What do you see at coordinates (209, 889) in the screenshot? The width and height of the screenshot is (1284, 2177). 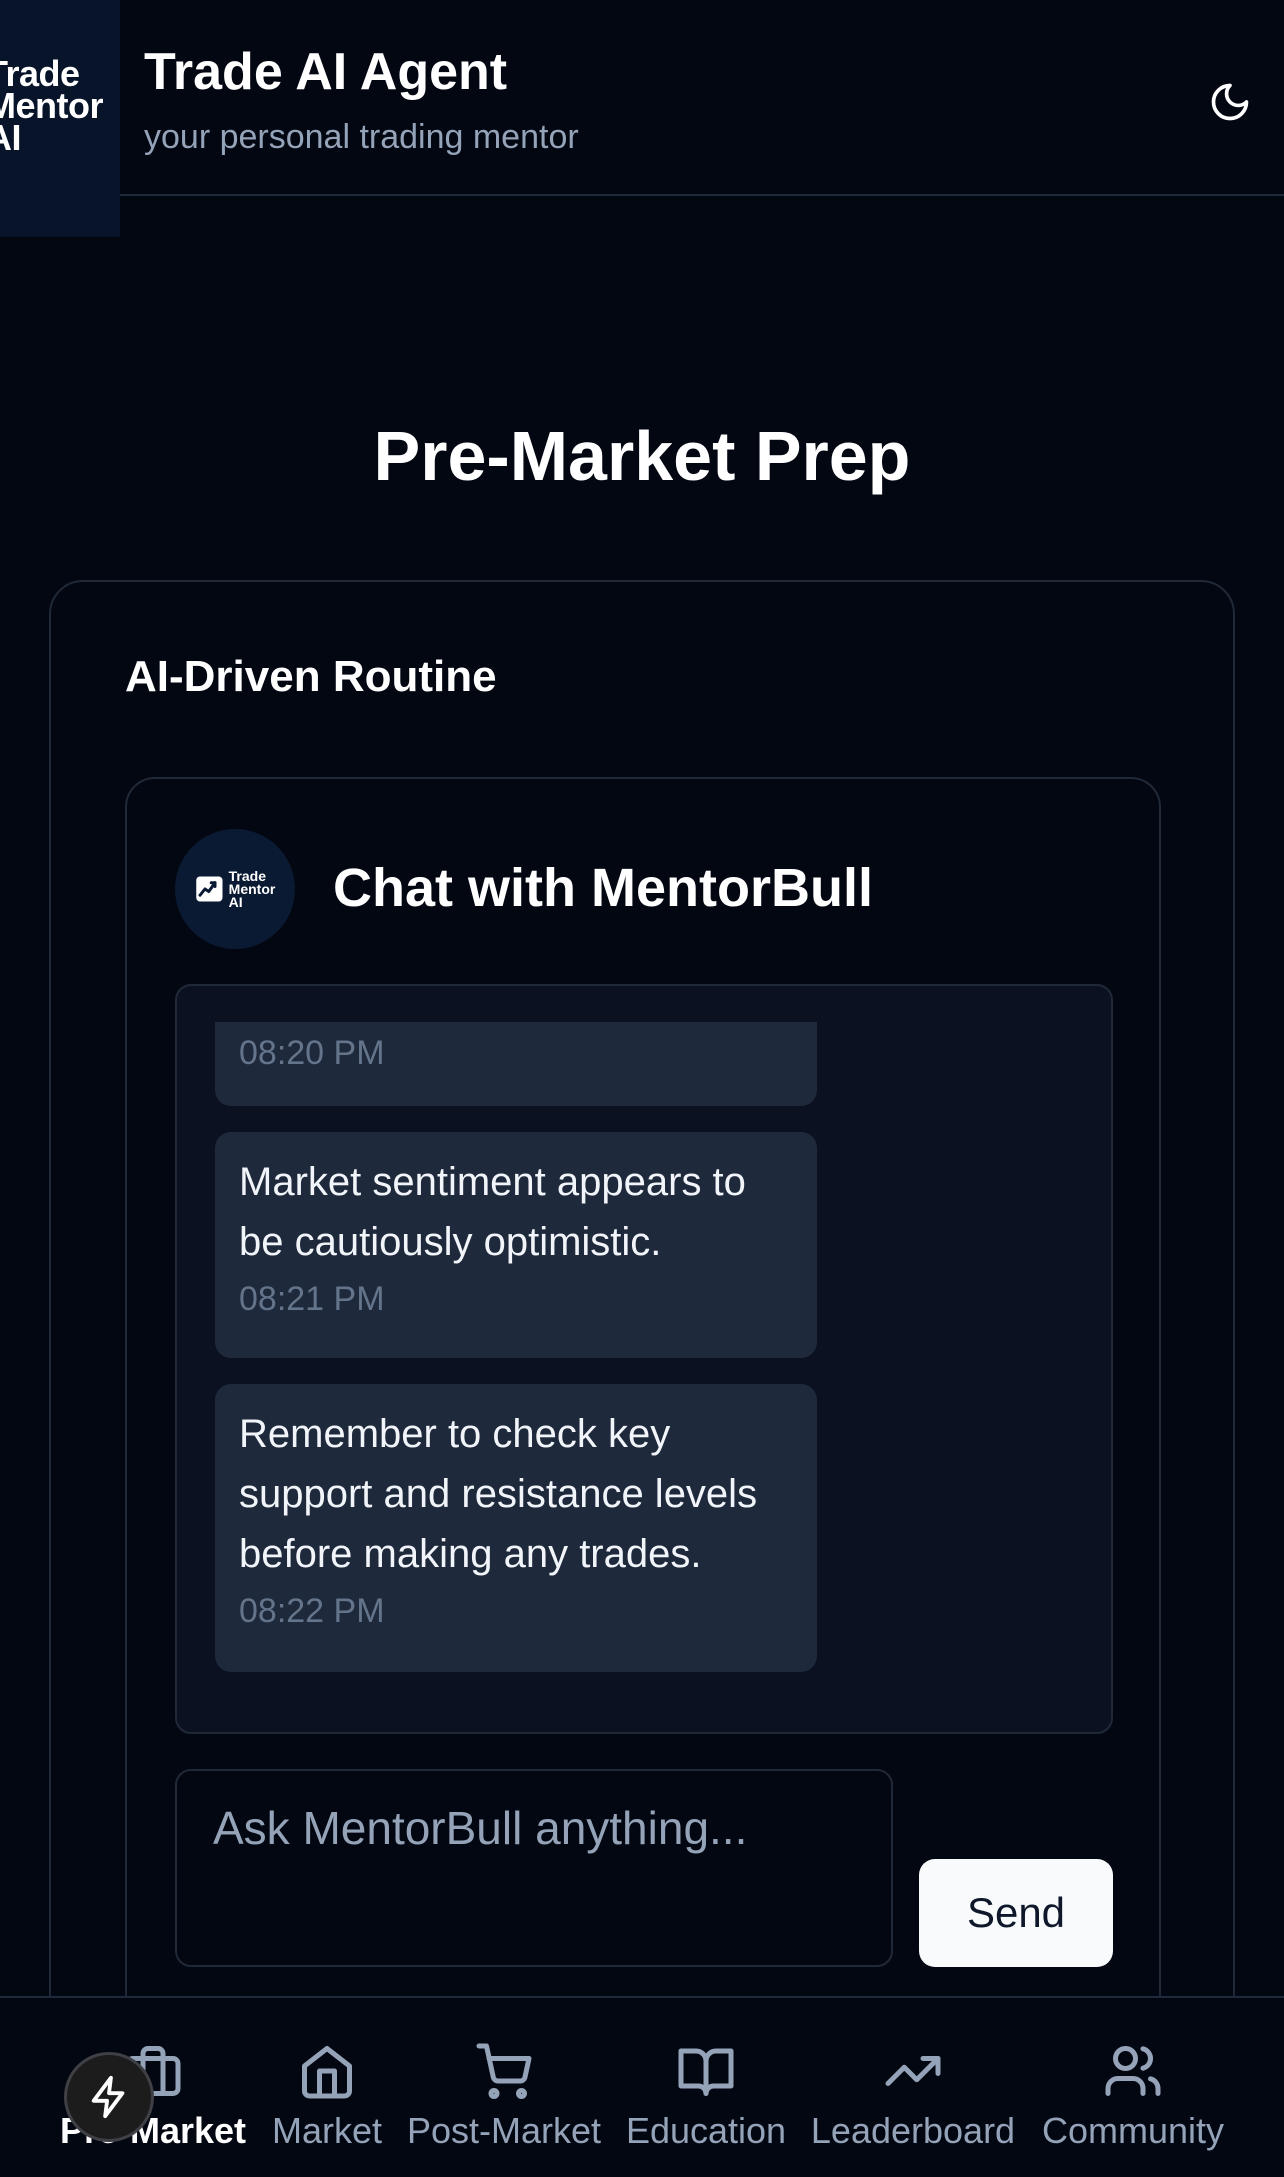 I see `chart-logo-icon` at bounding box center [209, 889].